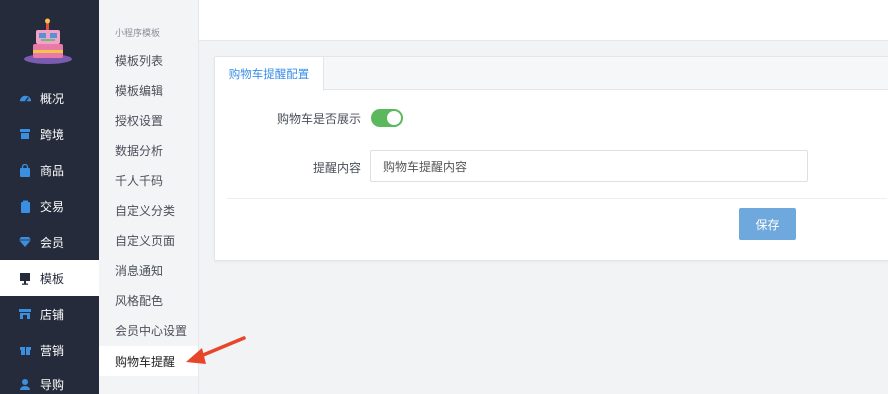  What do you see at coordinates (557, 198) in the screenshot?
I see `divider` at bounding box center [557, 198].